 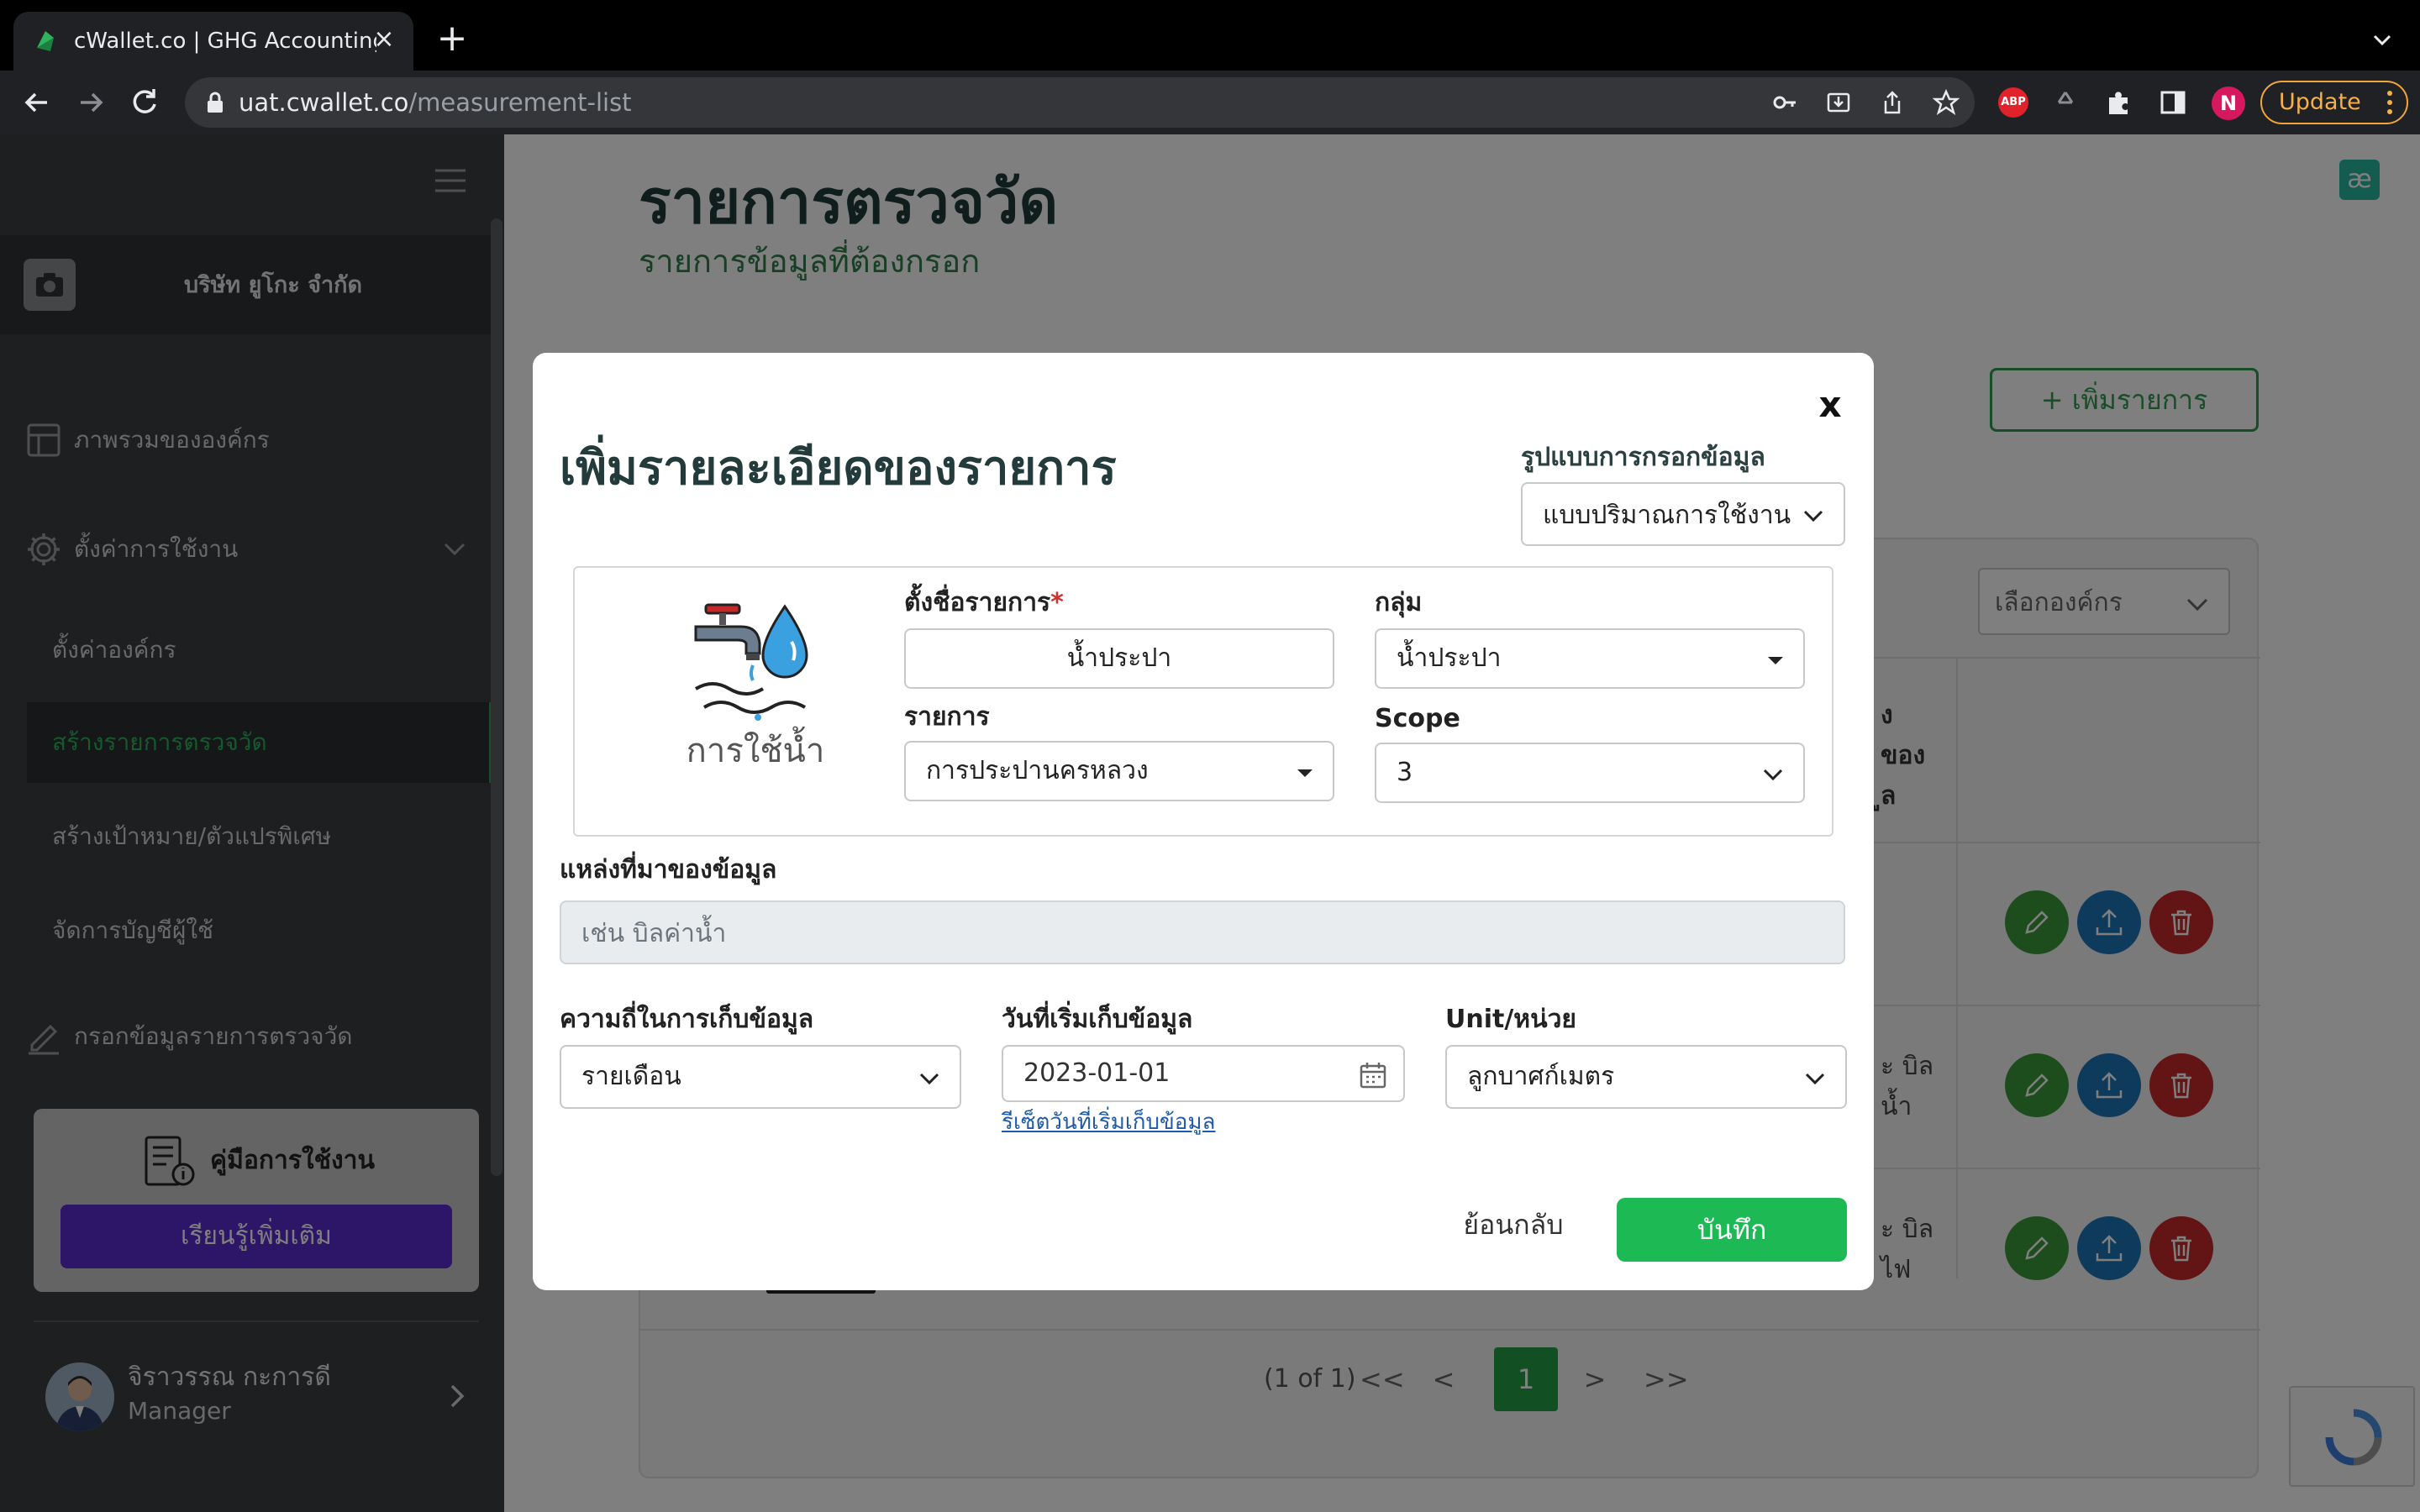 I want to click on adblock-plus-icon: ABP, so click(x=2013, y=102).